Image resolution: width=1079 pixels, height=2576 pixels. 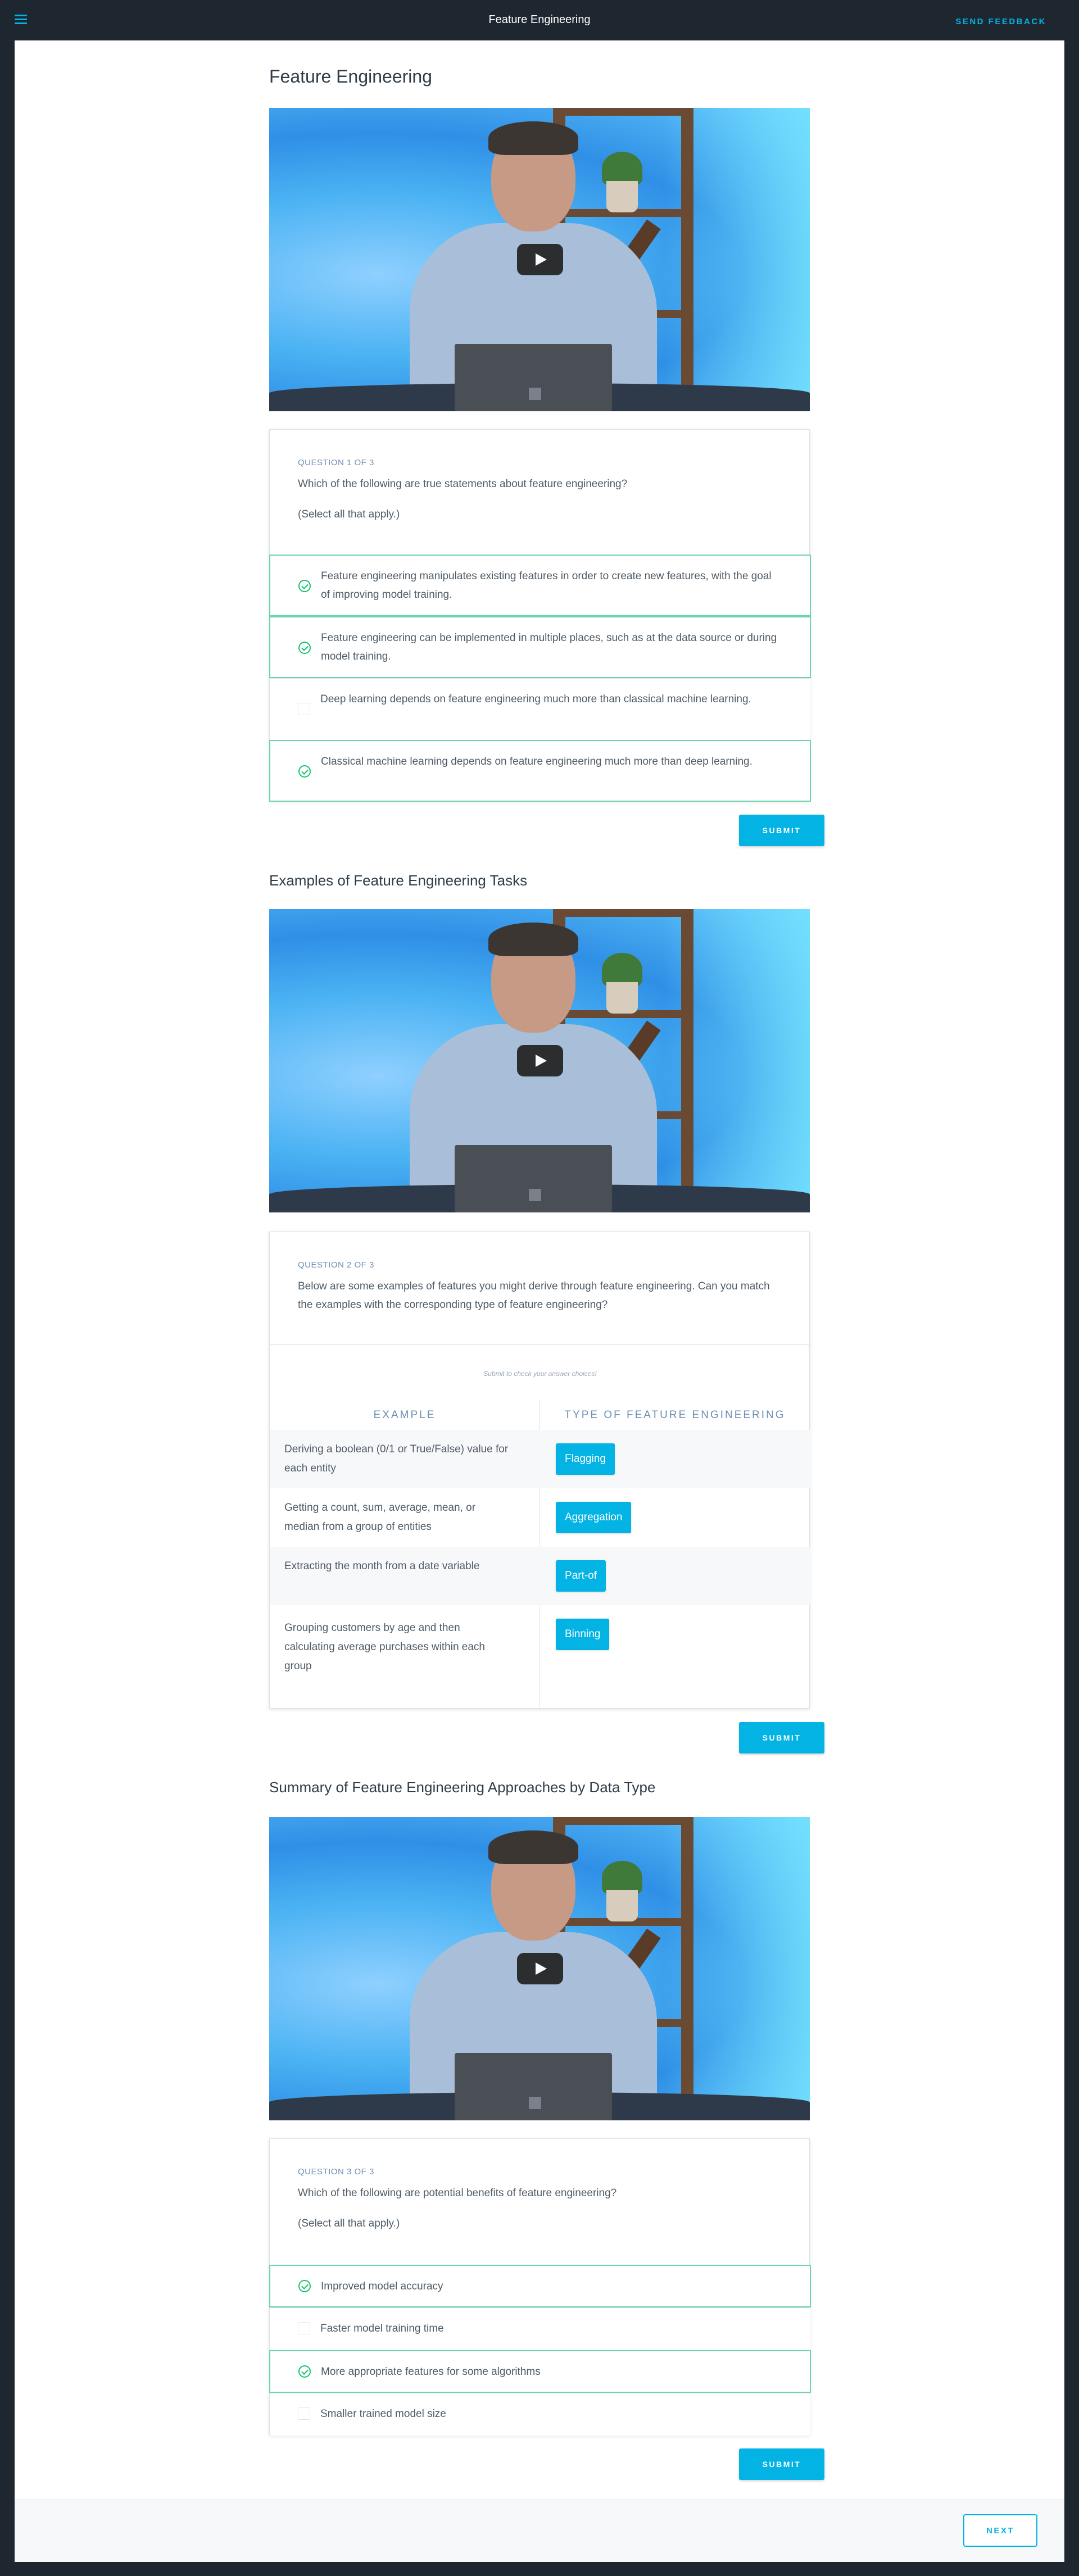 I want to click on question-label: QUESTION 1 OF 3, so click(x=336, y=463).